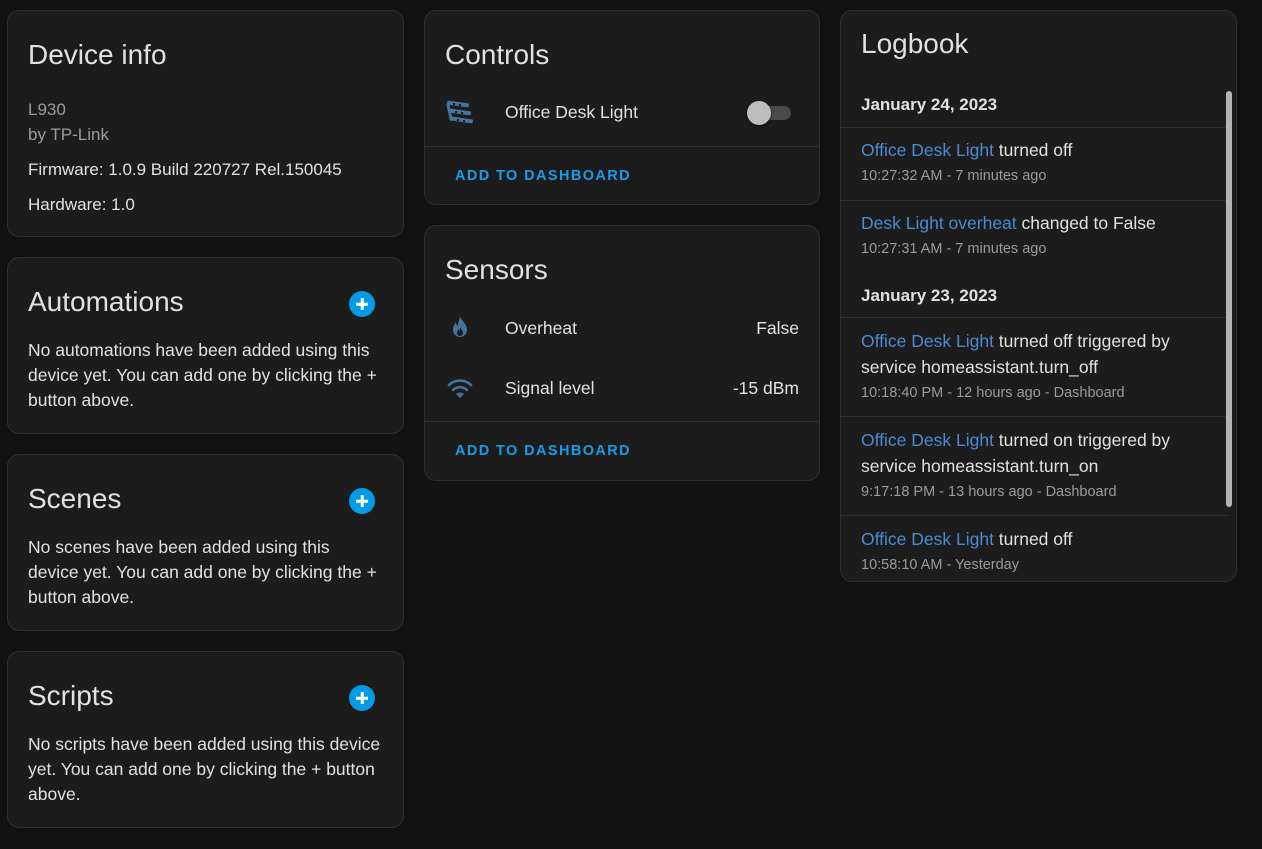 The width and height of the screenshot is (1262, 849). Describe the element at coordinates (939, 223) in the screenshot. I see `logbook-entity-link: Desk Light overheat` at that location.